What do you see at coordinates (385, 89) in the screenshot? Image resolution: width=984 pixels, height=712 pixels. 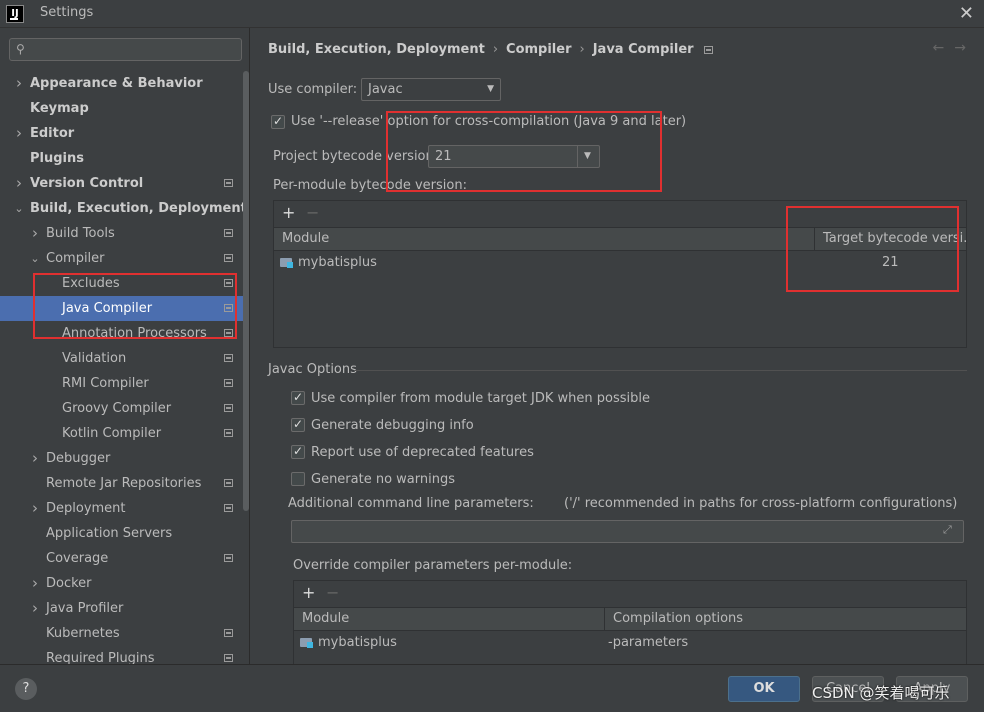 I see `use-compiler-value: Javac` at bounding box center [385, 89].